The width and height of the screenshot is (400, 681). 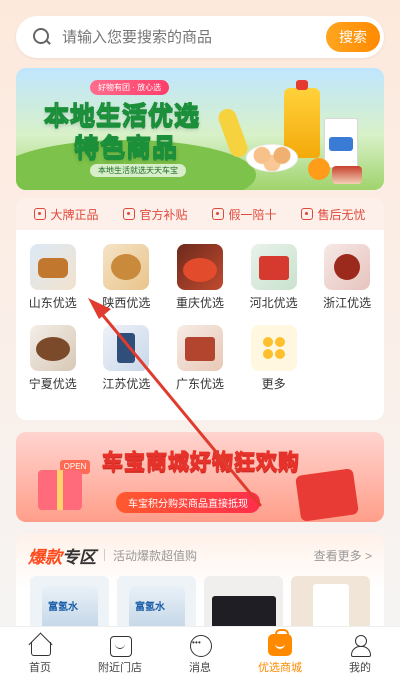 I want to click on message-icon, so click(x=200, y=645).